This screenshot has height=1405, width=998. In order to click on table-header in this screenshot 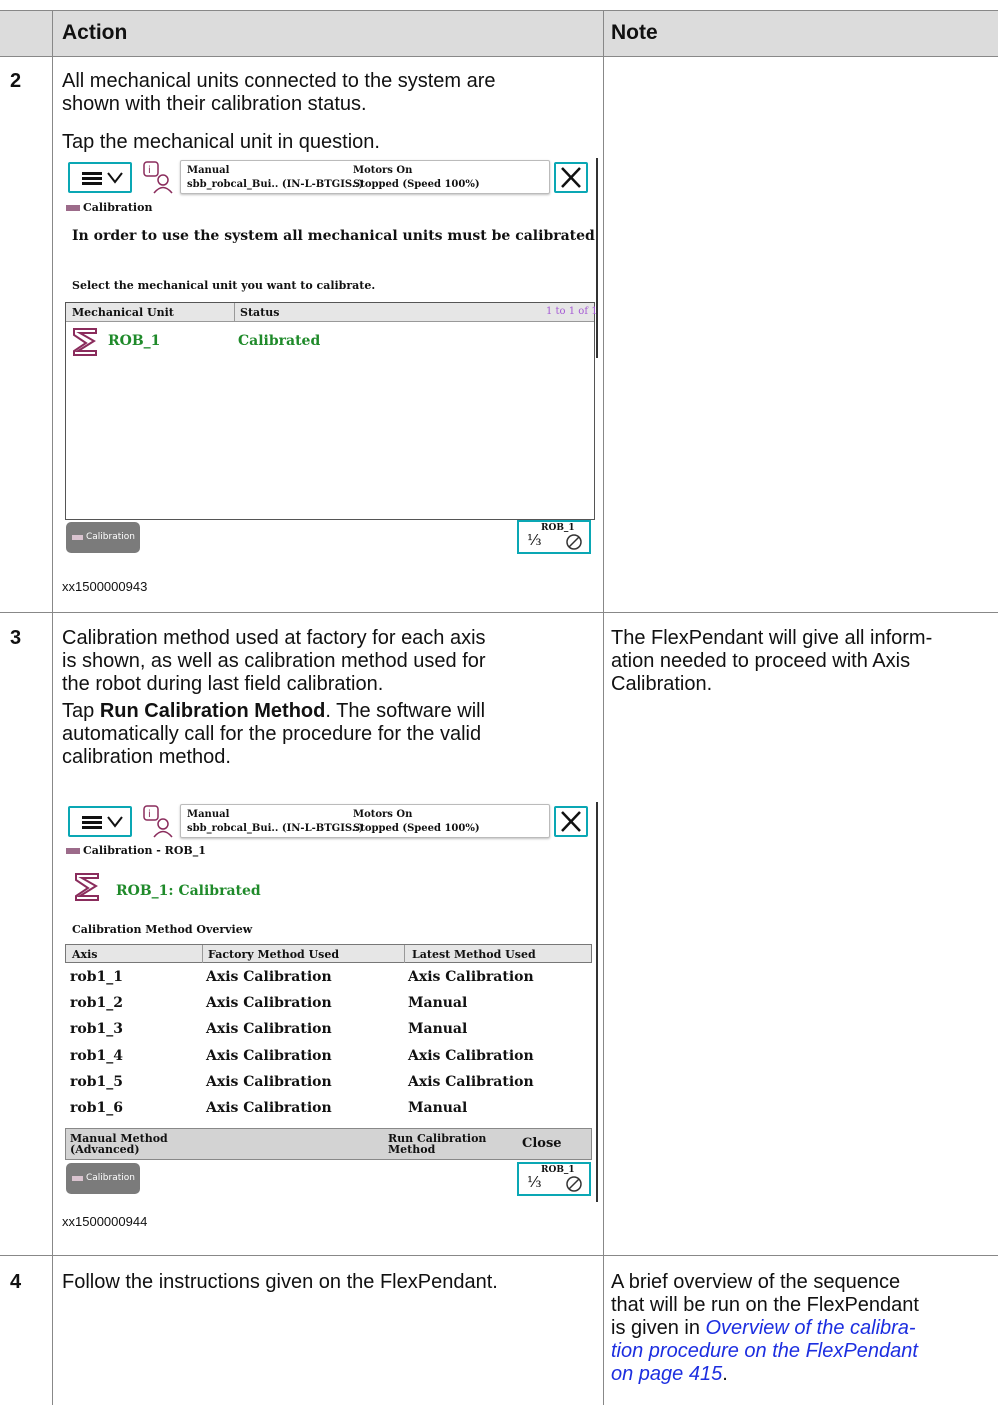, I will do `click(499, 33)`.